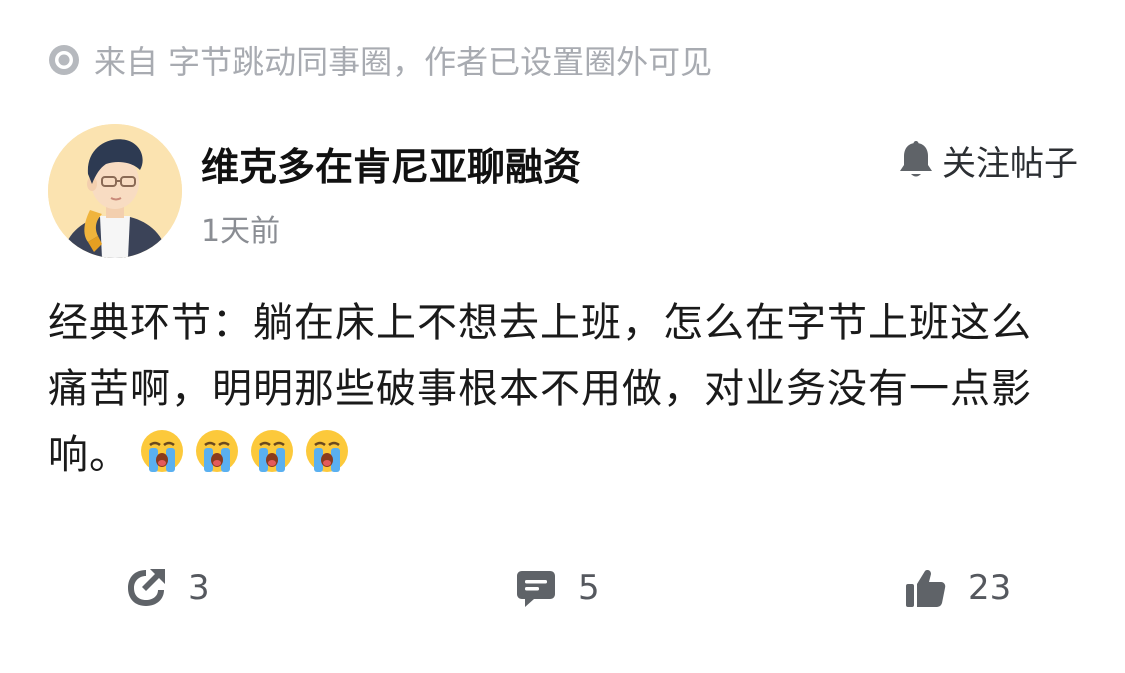 Image resolution: width=1125 pixels, height=673 pixels. I want to click on comment-button: 5, so click(557, 588).